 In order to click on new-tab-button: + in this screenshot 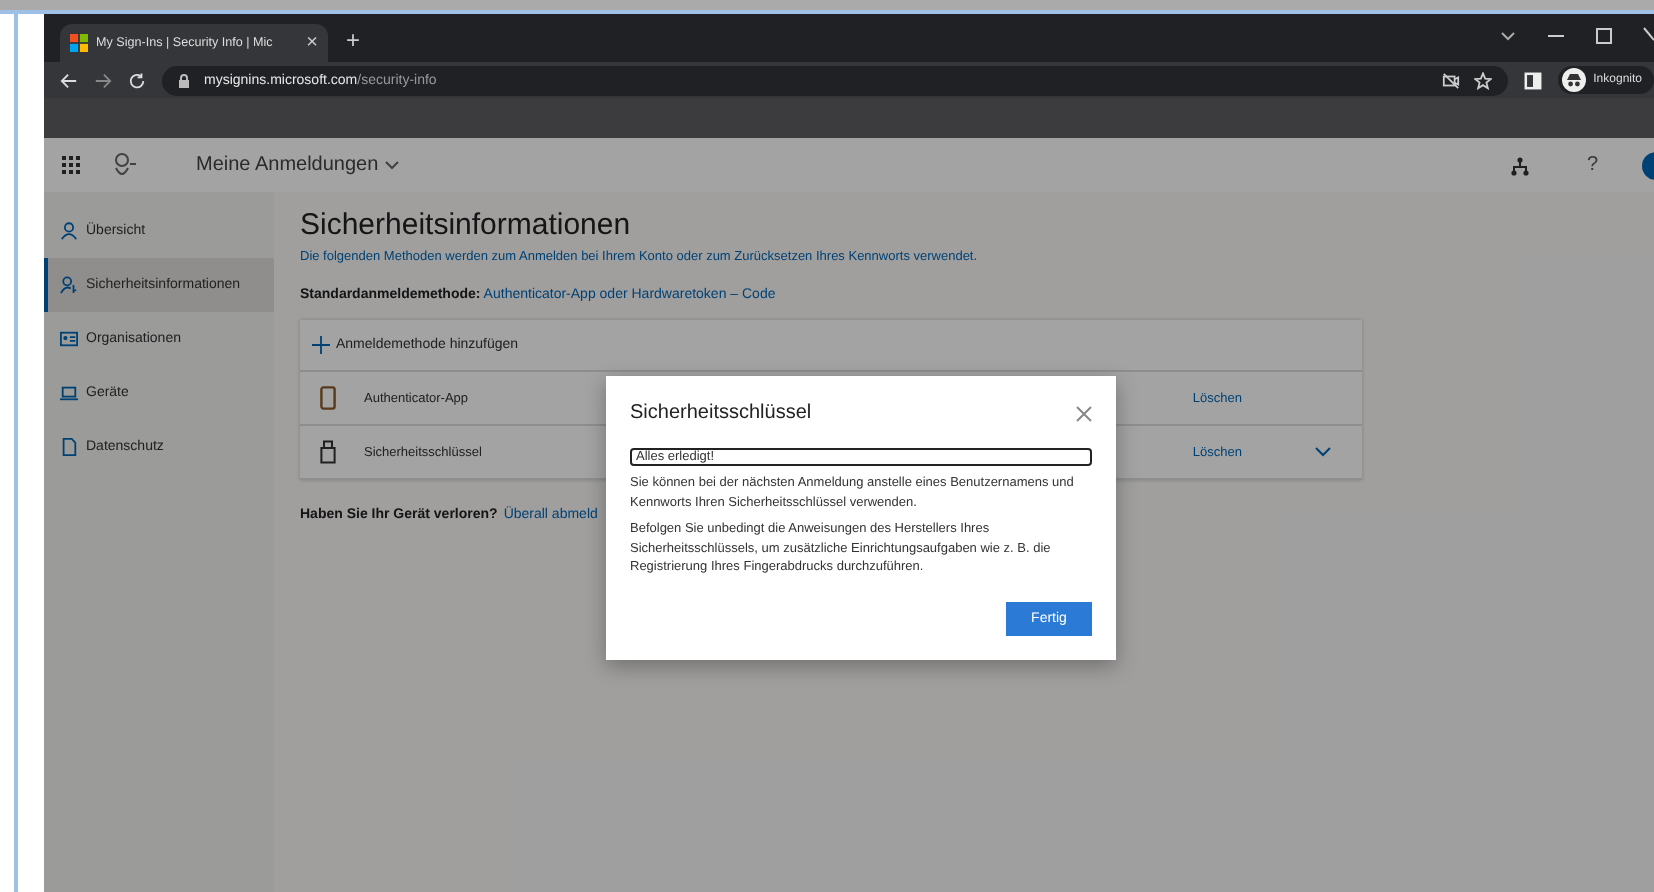, I will do `click(353, 40)`.